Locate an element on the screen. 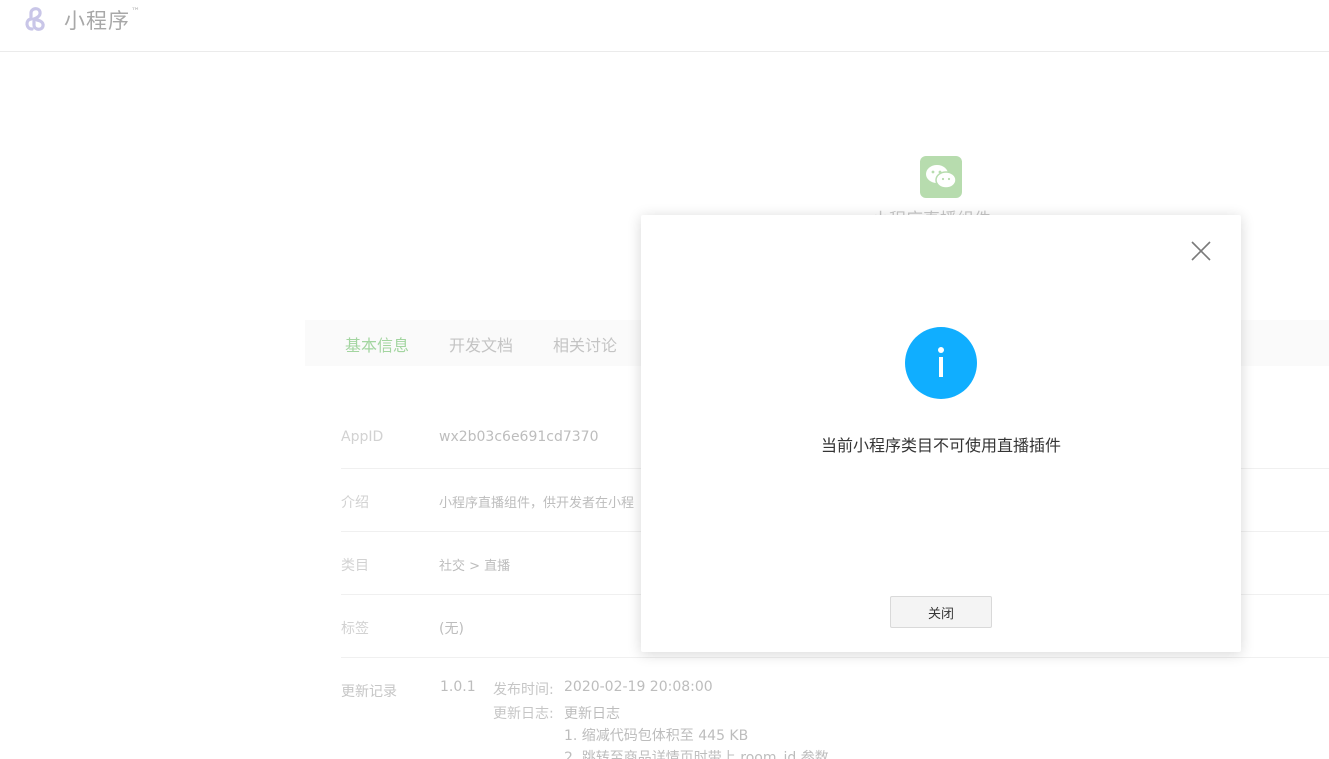  update-log-title: 更新日志 is located at coordinates (592, 714).